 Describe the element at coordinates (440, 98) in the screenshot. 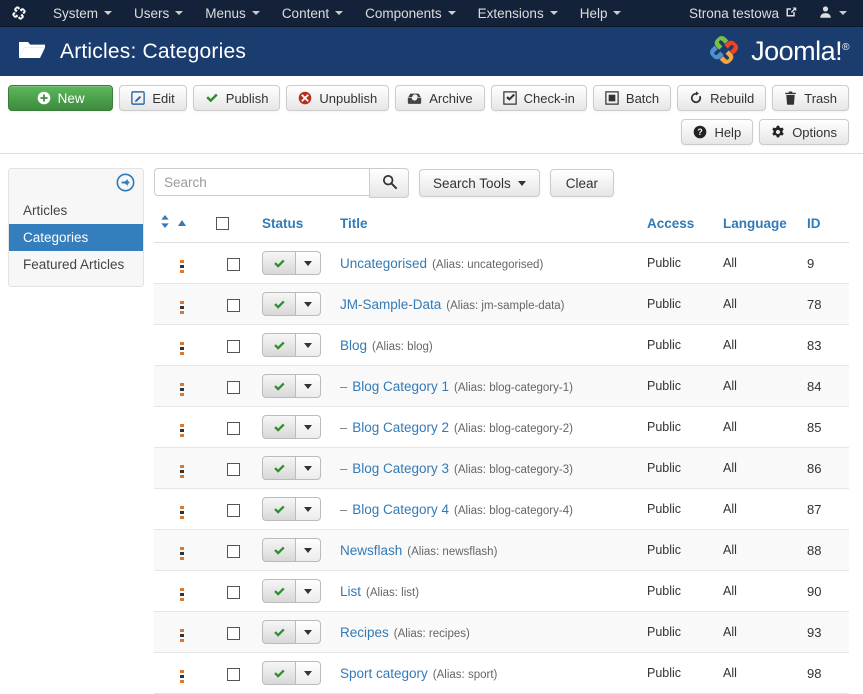

I see `archive-button: Archive` at that location.